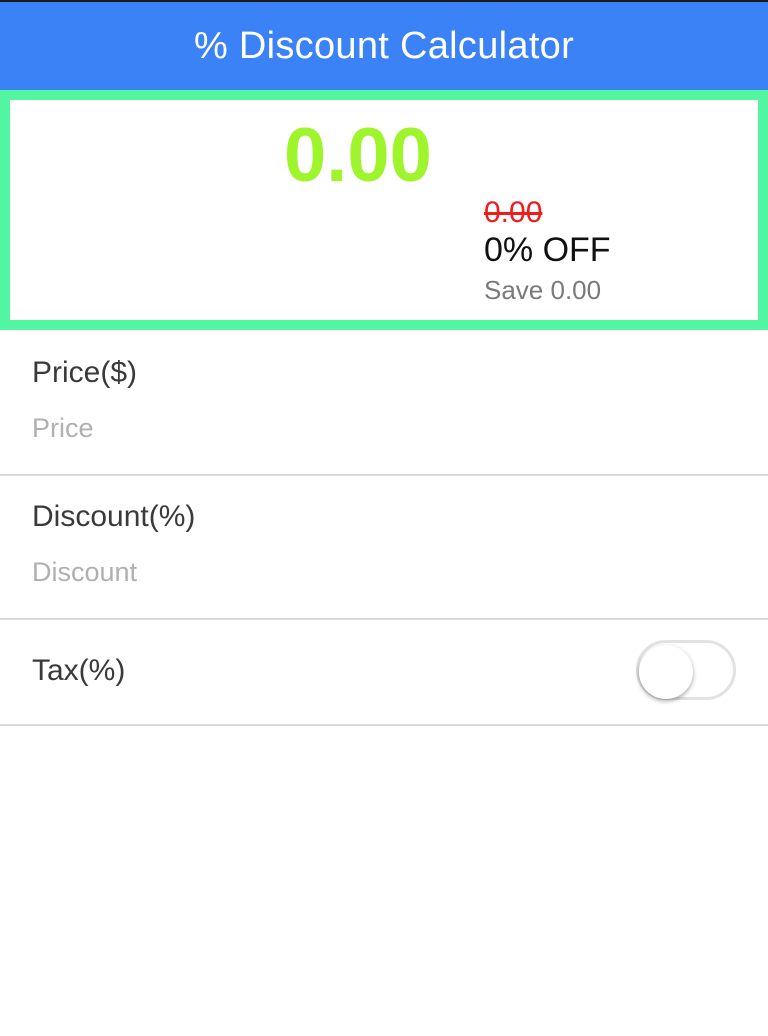 Image resolution: width=768 pixels, height=1036 pixels. I want to click on tax-toggle-knob, so click(666, 672).